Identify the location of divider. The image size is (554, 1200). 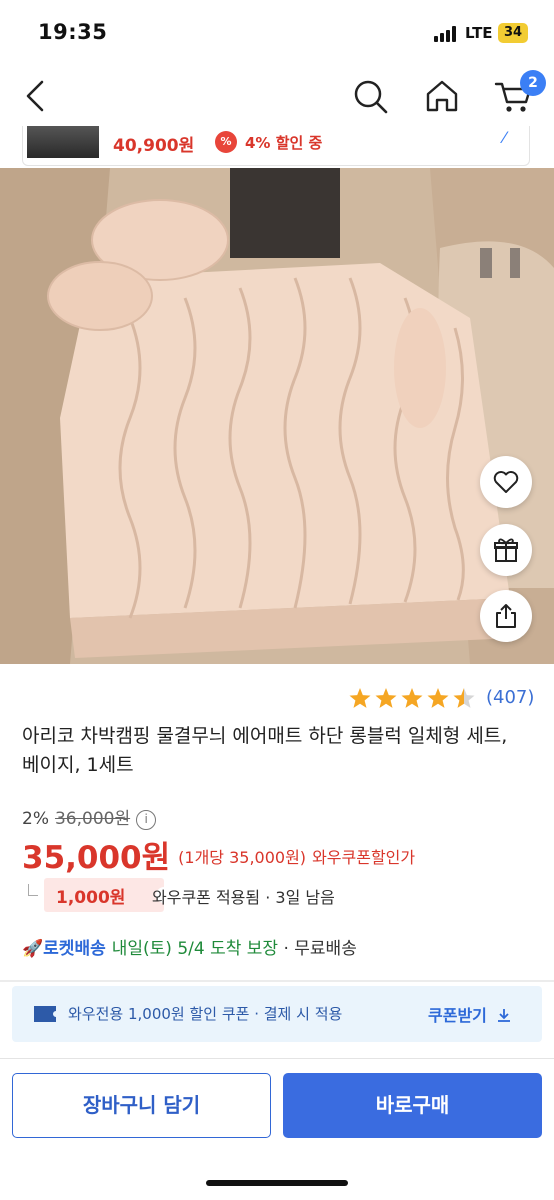
(277, 981).